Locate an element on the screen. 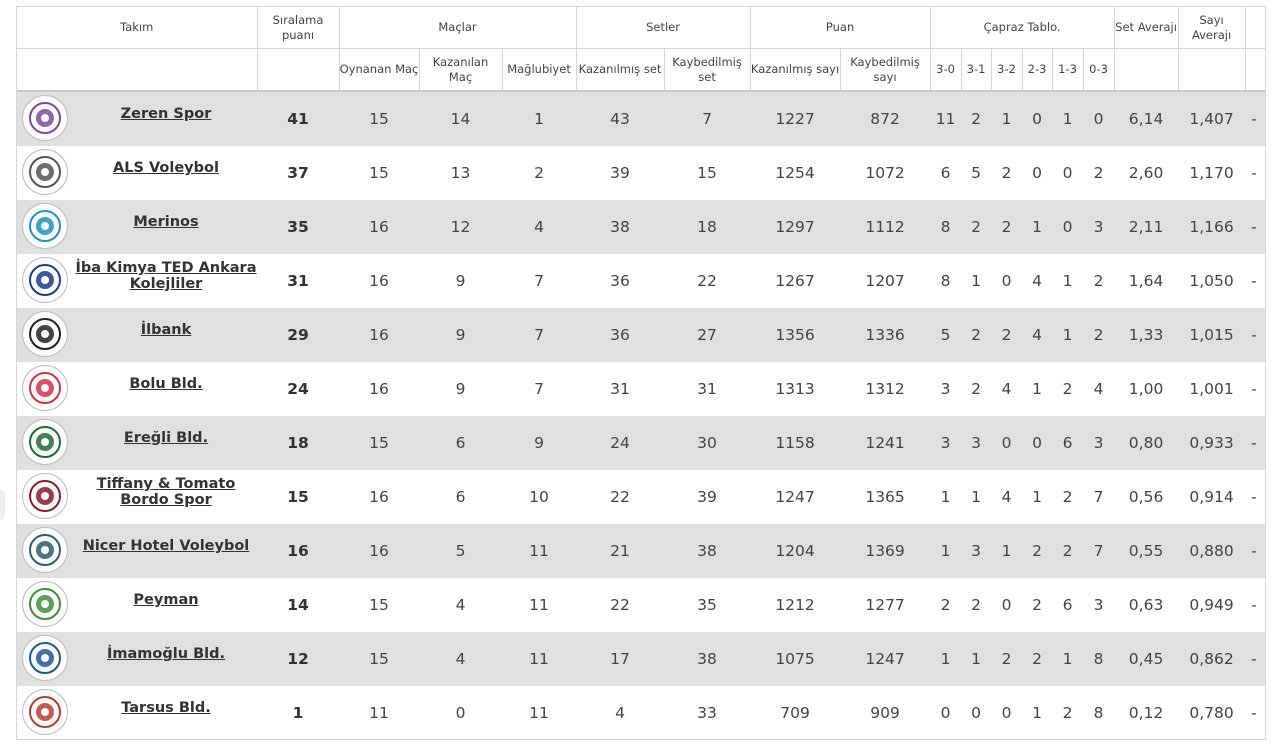 The image size is (1276, 751). cross-0-3-cell: 2 is located at coordinates (1099, 173).